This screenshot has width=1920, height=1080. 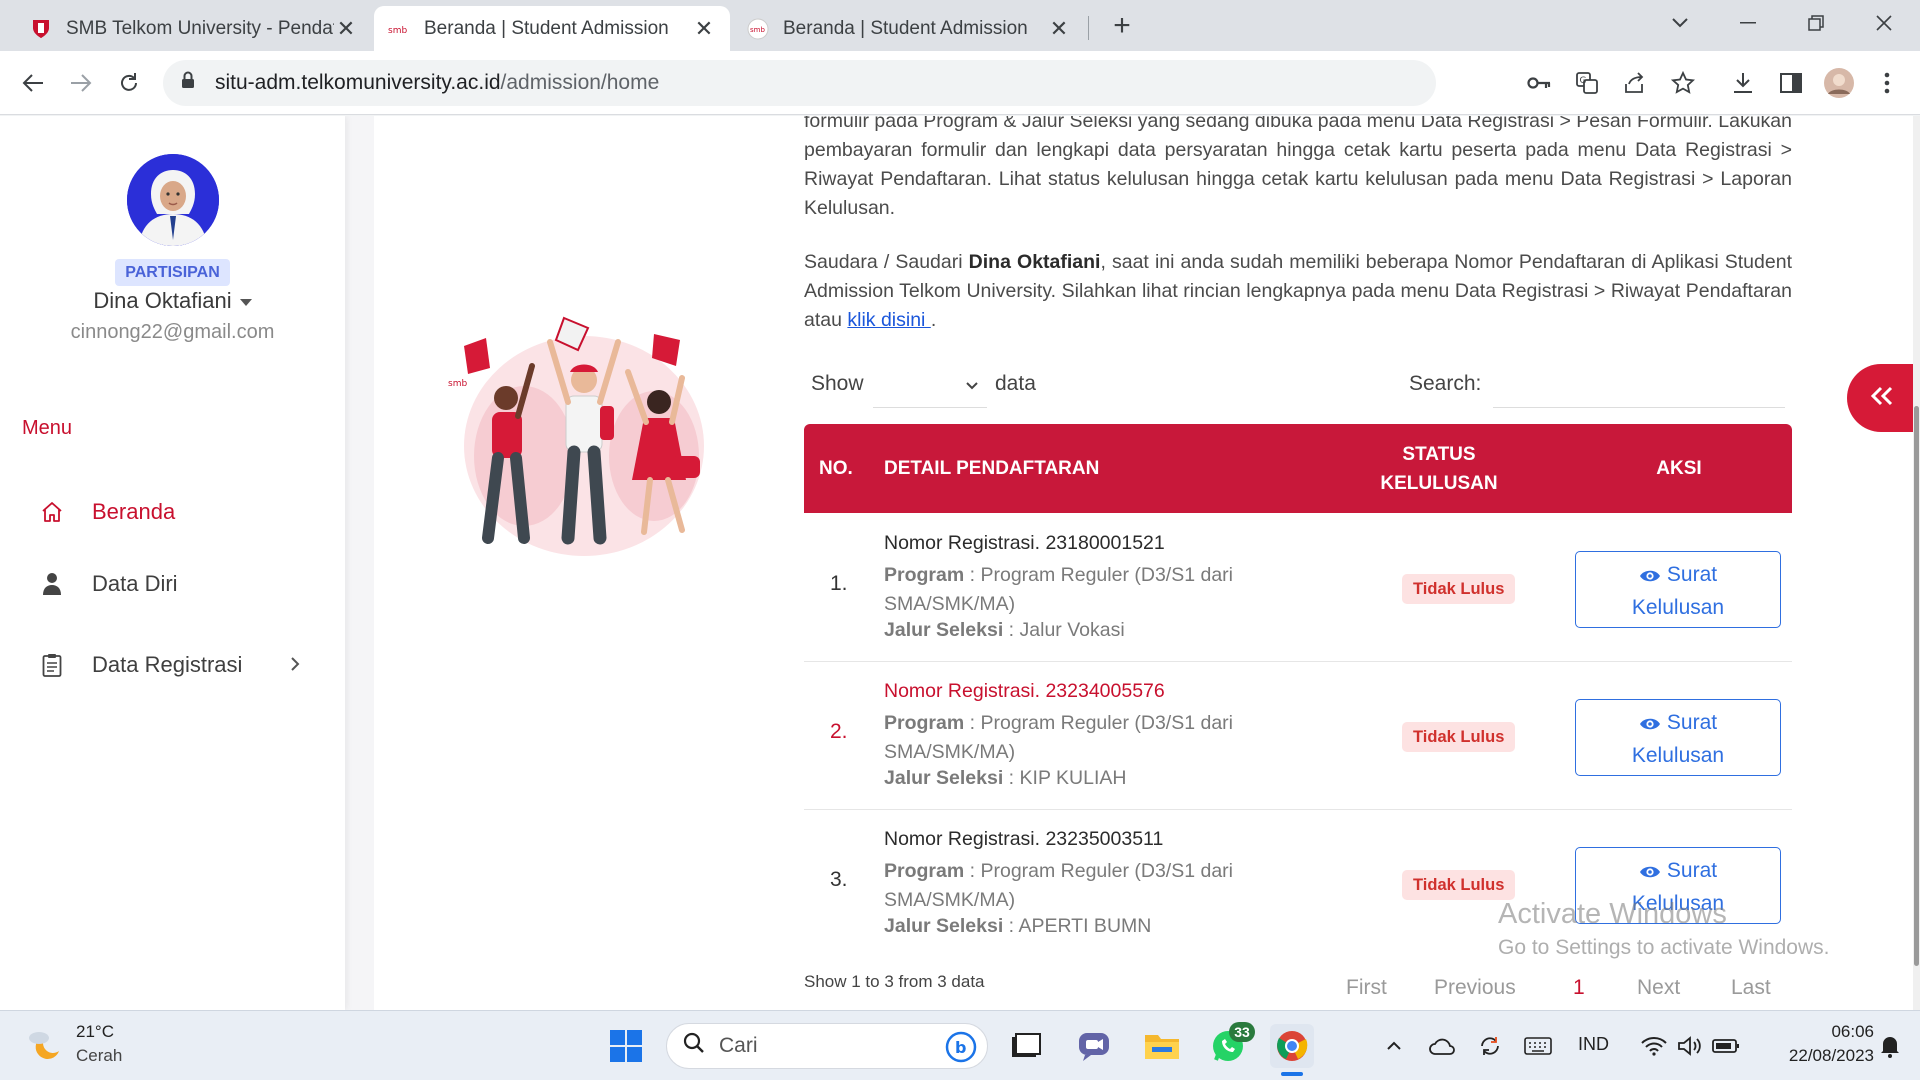 I want to click on password-key-icon, so click(x=1539, y=83).